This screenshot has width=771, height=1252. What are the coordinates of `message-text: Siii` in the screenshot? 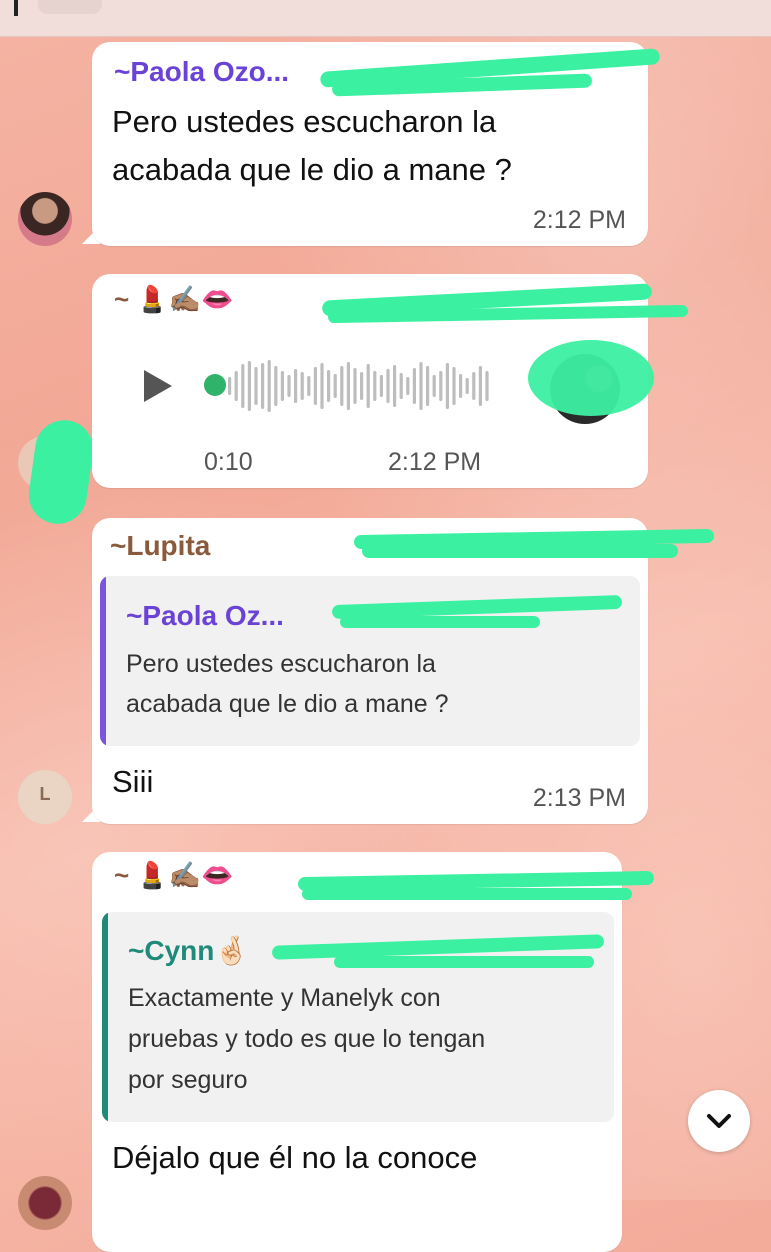 It's located at (133, 781).